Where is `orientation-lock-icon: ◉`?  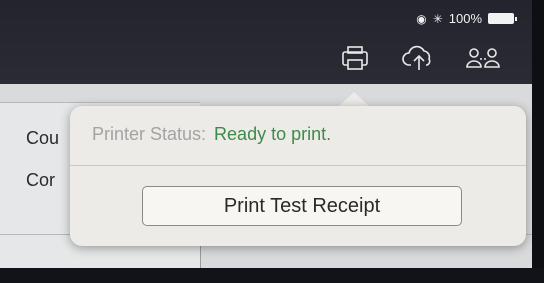
orientation-lock-icon: ◉ is located at coordinates (421, 18).